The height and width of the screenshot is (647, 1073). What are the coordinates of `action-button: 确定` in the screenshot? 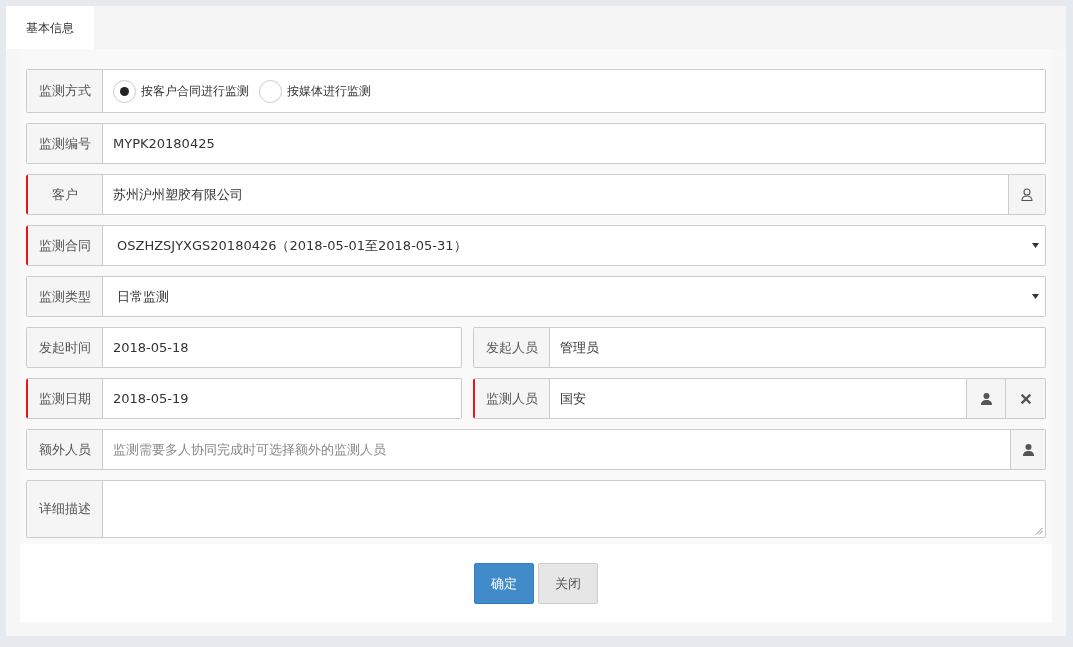 It's located at (504, 583).